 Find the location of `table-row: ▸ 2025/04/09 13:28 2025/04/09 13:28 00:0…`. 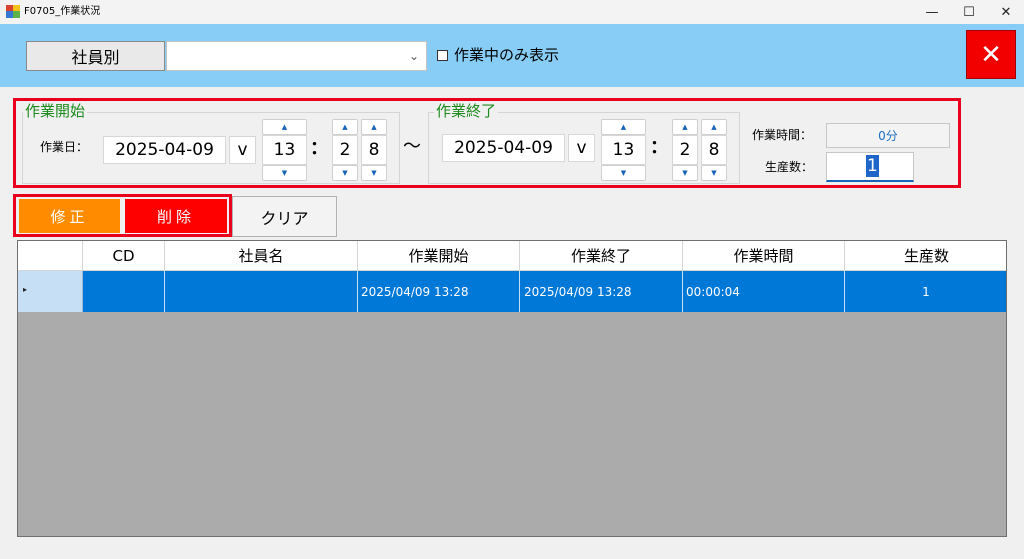

table-row: ▸ 2025/04/09 13:28 2025/04/09 13:28 00:0… is located at coordinates (512, 291).